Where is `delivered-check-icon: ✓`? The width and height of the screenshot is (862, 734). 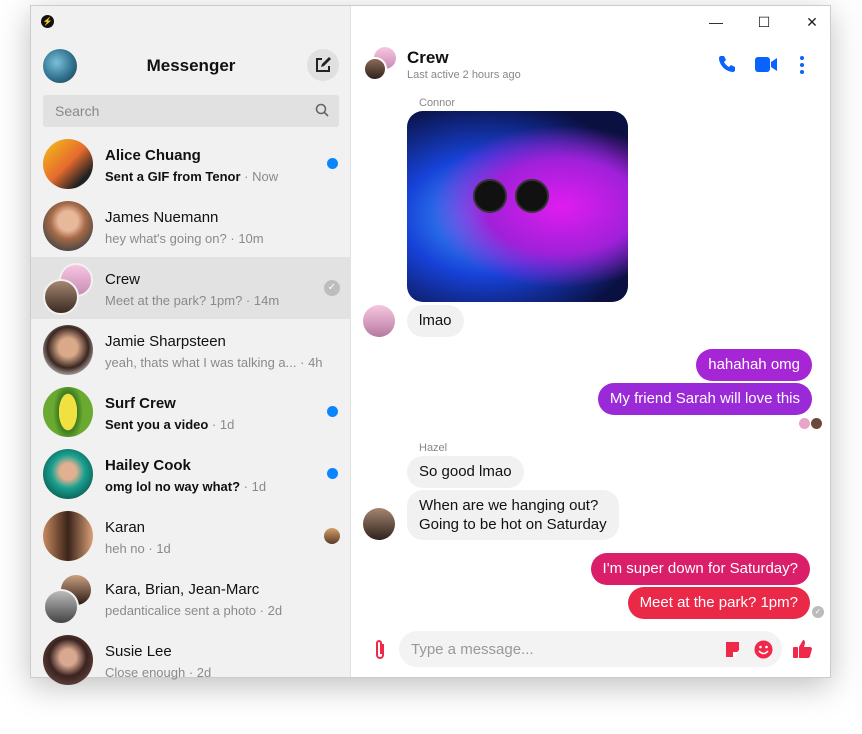
delivered-check-icon: ✓ is located at coordinates (818, 612).